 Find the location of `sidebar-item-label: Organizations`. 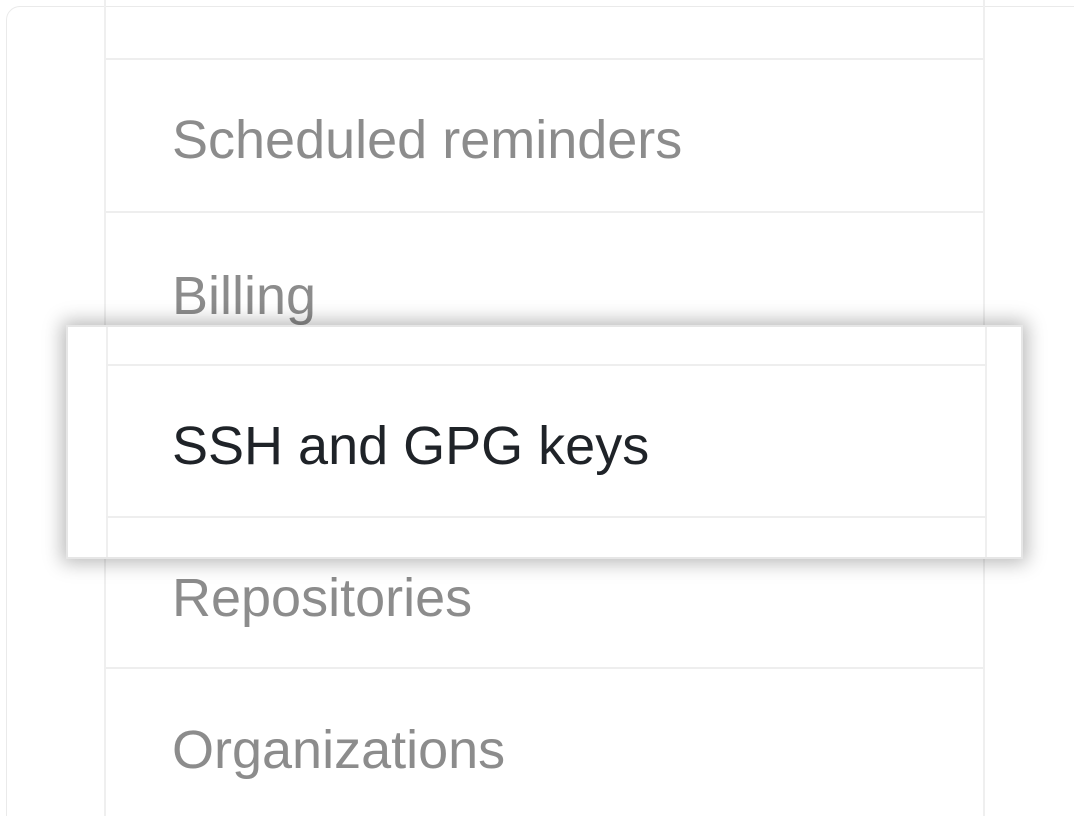

sidebar-item-label: Organizations is located at coordinates (339, 750).